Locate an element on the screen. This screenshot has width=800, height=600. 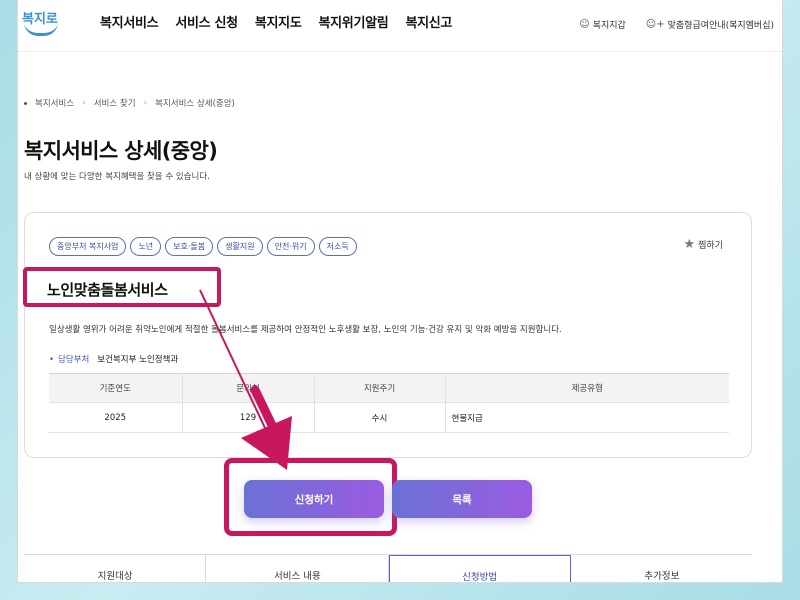
nav-item-welfare-map: 복지지도 is located at coordinates (278, 21).